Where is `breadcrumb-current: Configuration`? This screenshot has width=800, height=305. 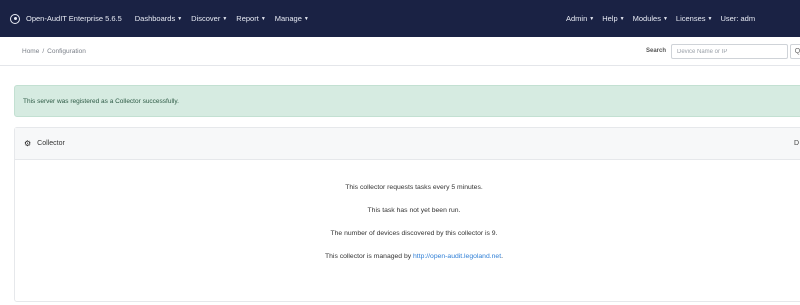 breadcrumb-current: Configuration is located at coordinates (66, 51).